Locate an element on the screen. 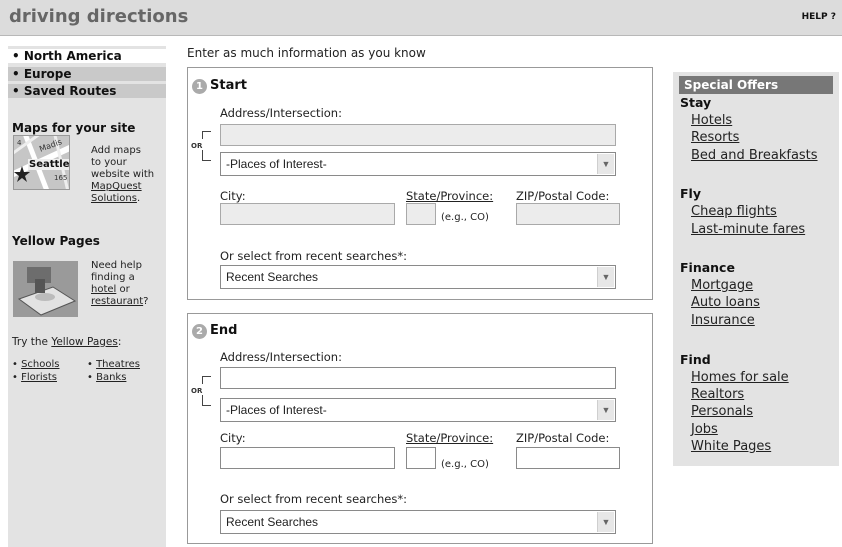 Image resolution: width=842 pixels, height=547 pixels. end-recent-dropdown: Recent Searches ▼ is located at coordinates (418, 522).